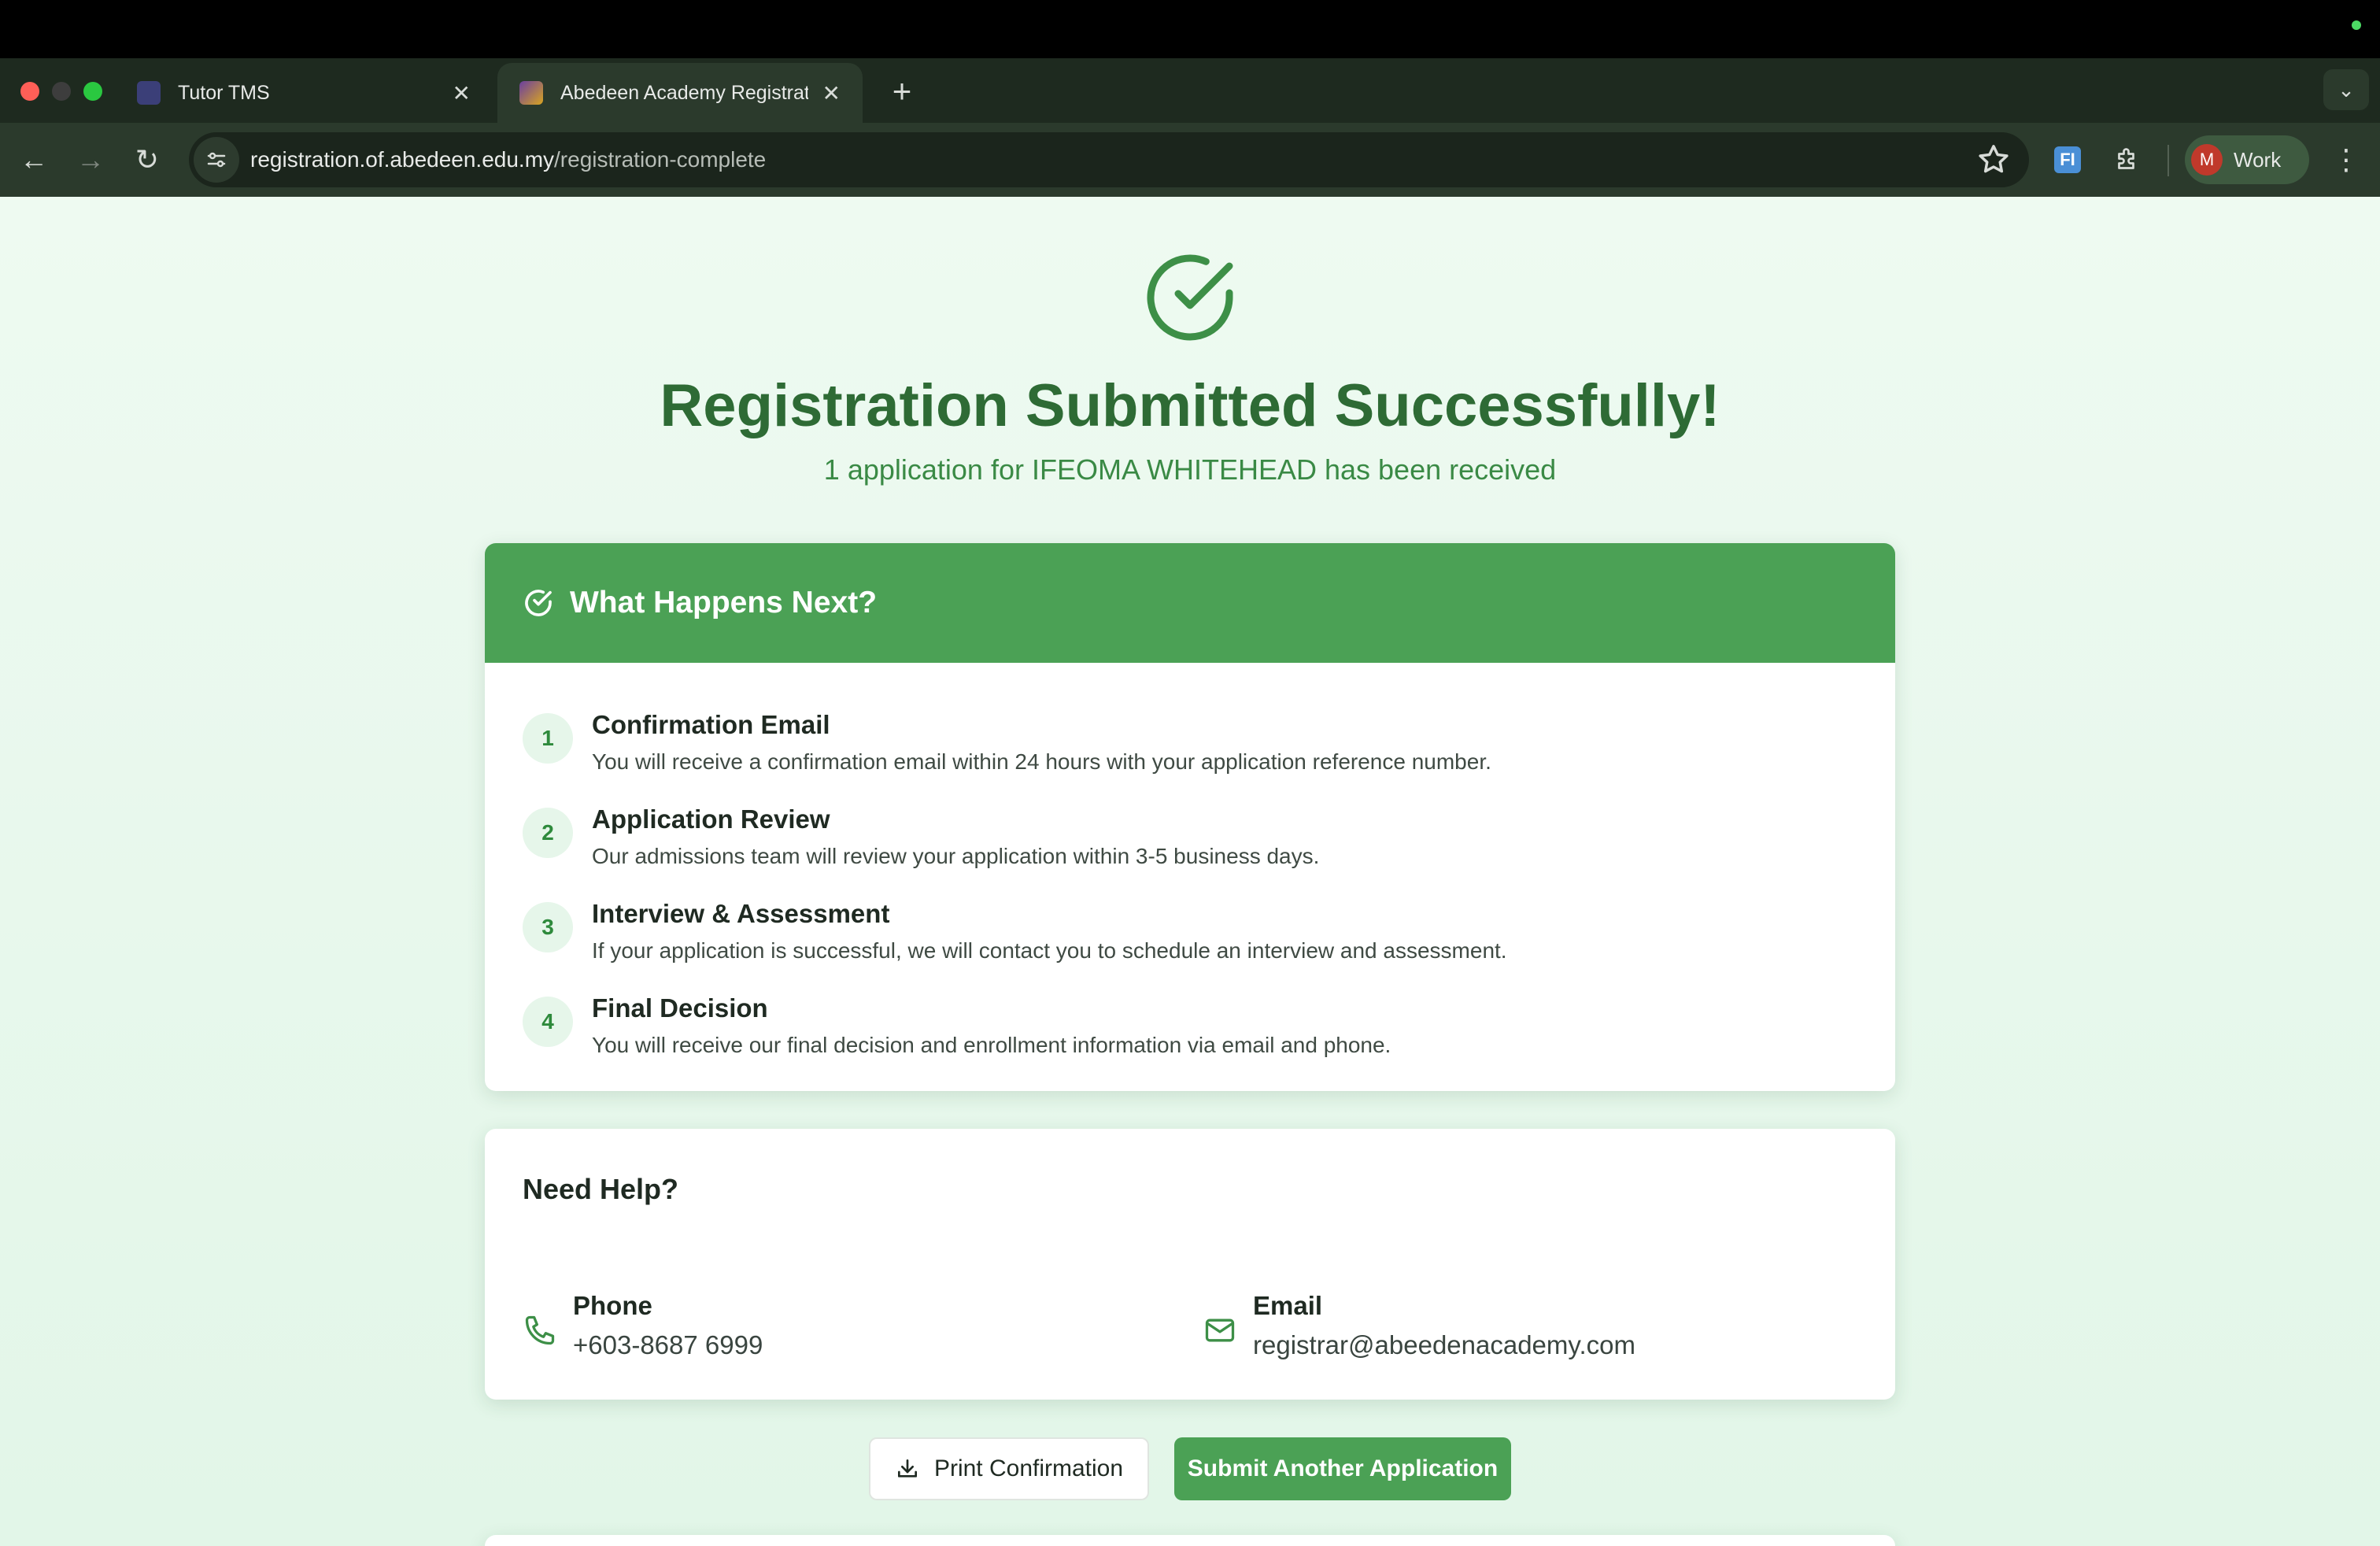  I want to click on help-title: Need Help?, so click(601, 1189).